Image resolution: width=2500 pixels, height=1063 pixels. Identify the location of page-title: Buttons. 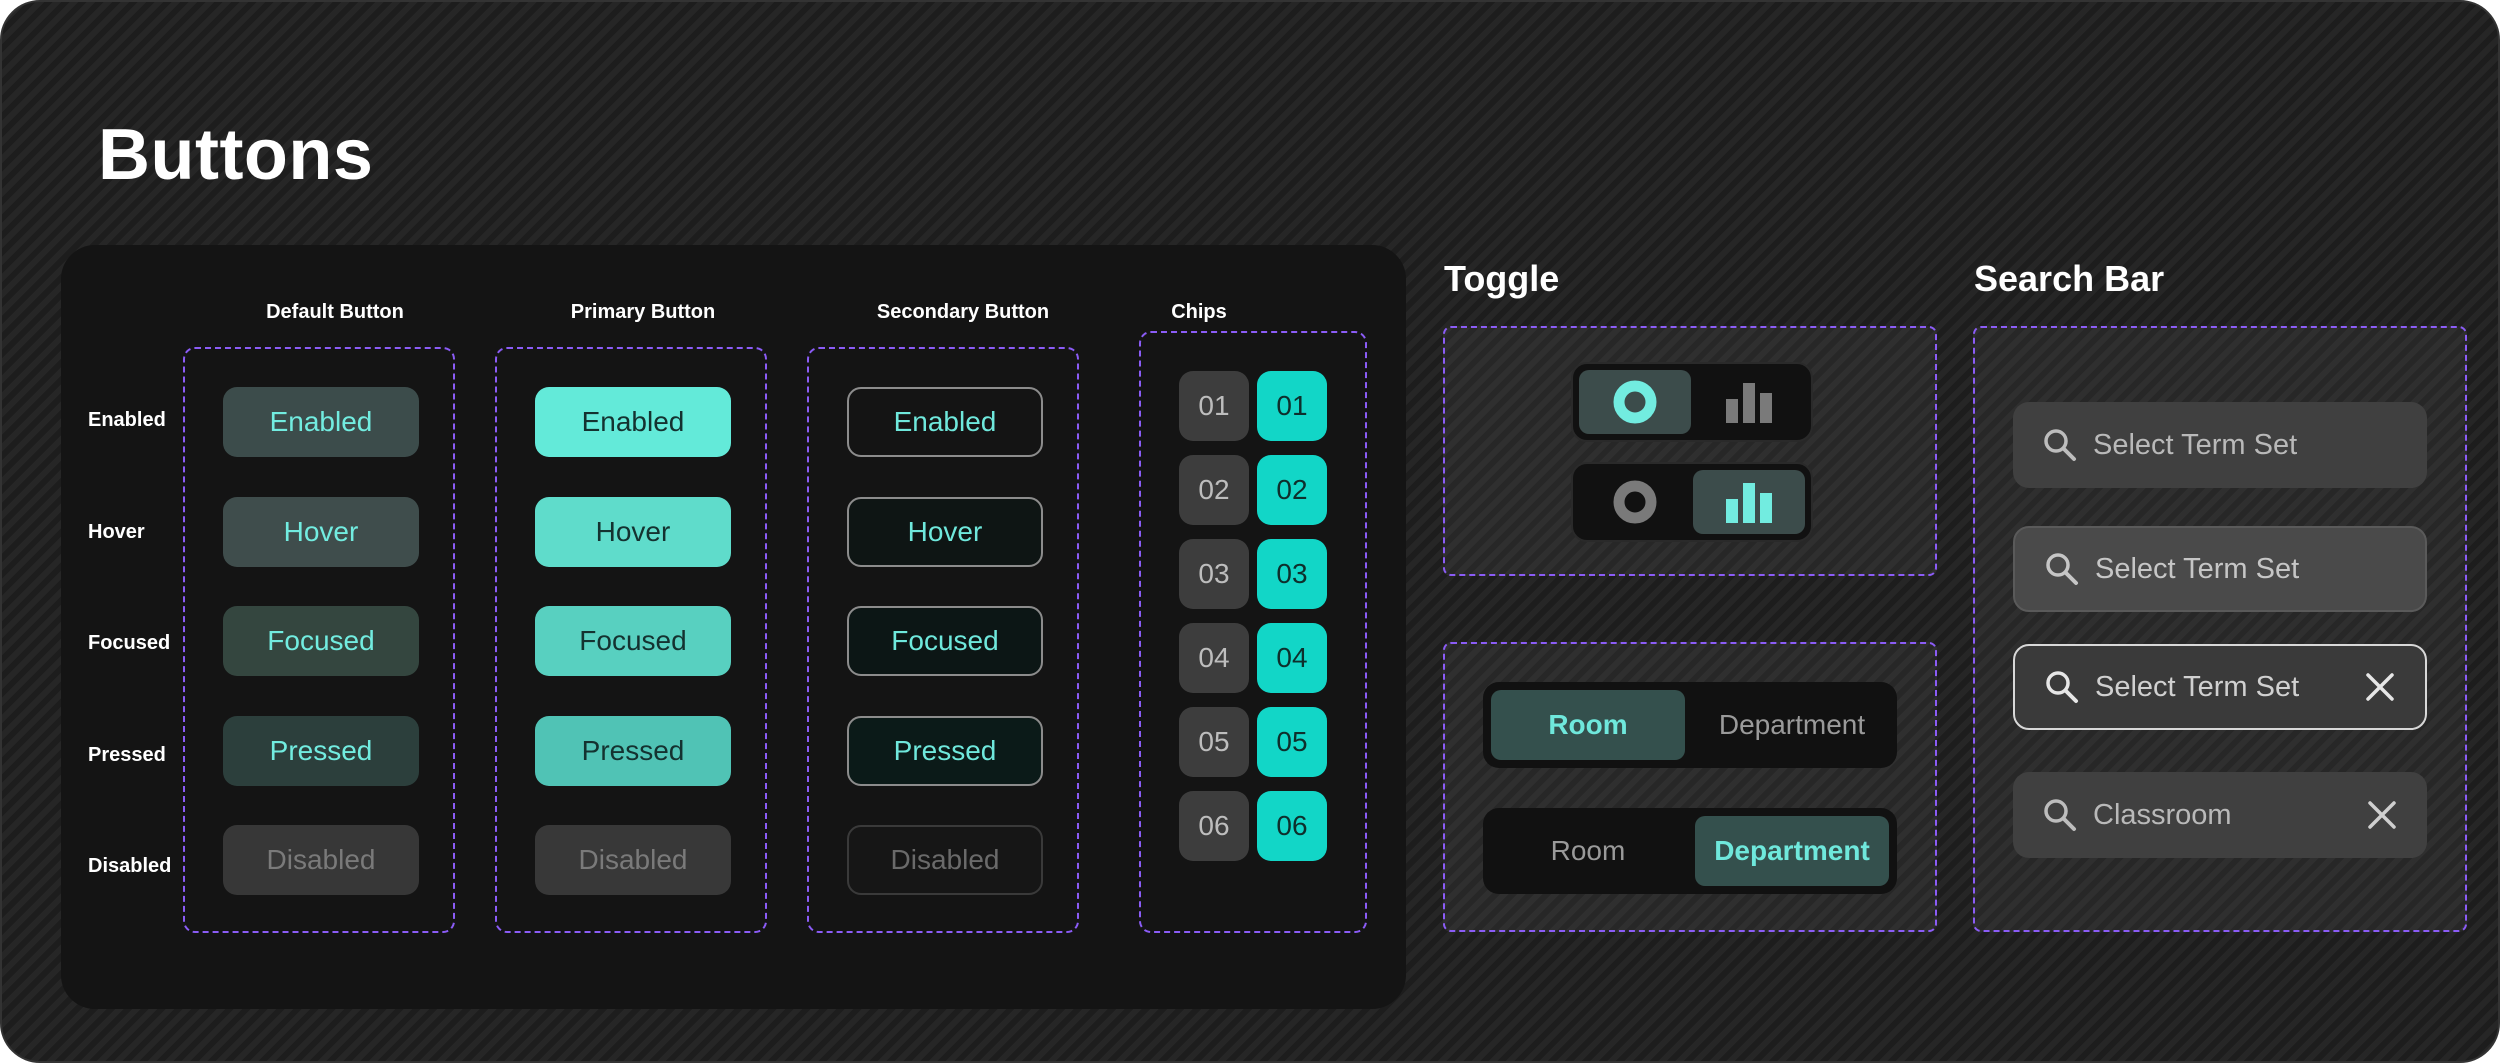
(236, 155).